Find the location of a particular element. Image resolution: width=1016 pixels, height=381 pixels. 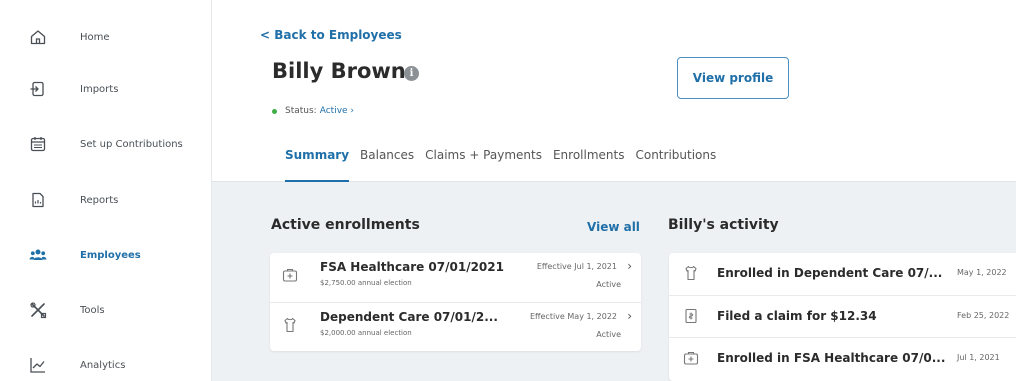

info-icon: i is located at coordinates (411, 73).